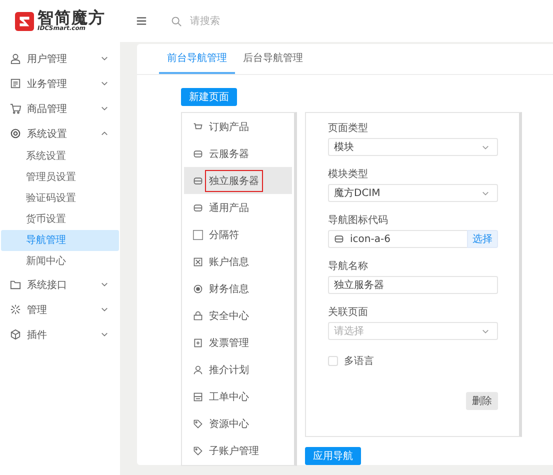  What do you see at coordinates (60, 133) in the screenshot?
I see `sidebar-item: 系统设置` at bounding box center [60, 133].